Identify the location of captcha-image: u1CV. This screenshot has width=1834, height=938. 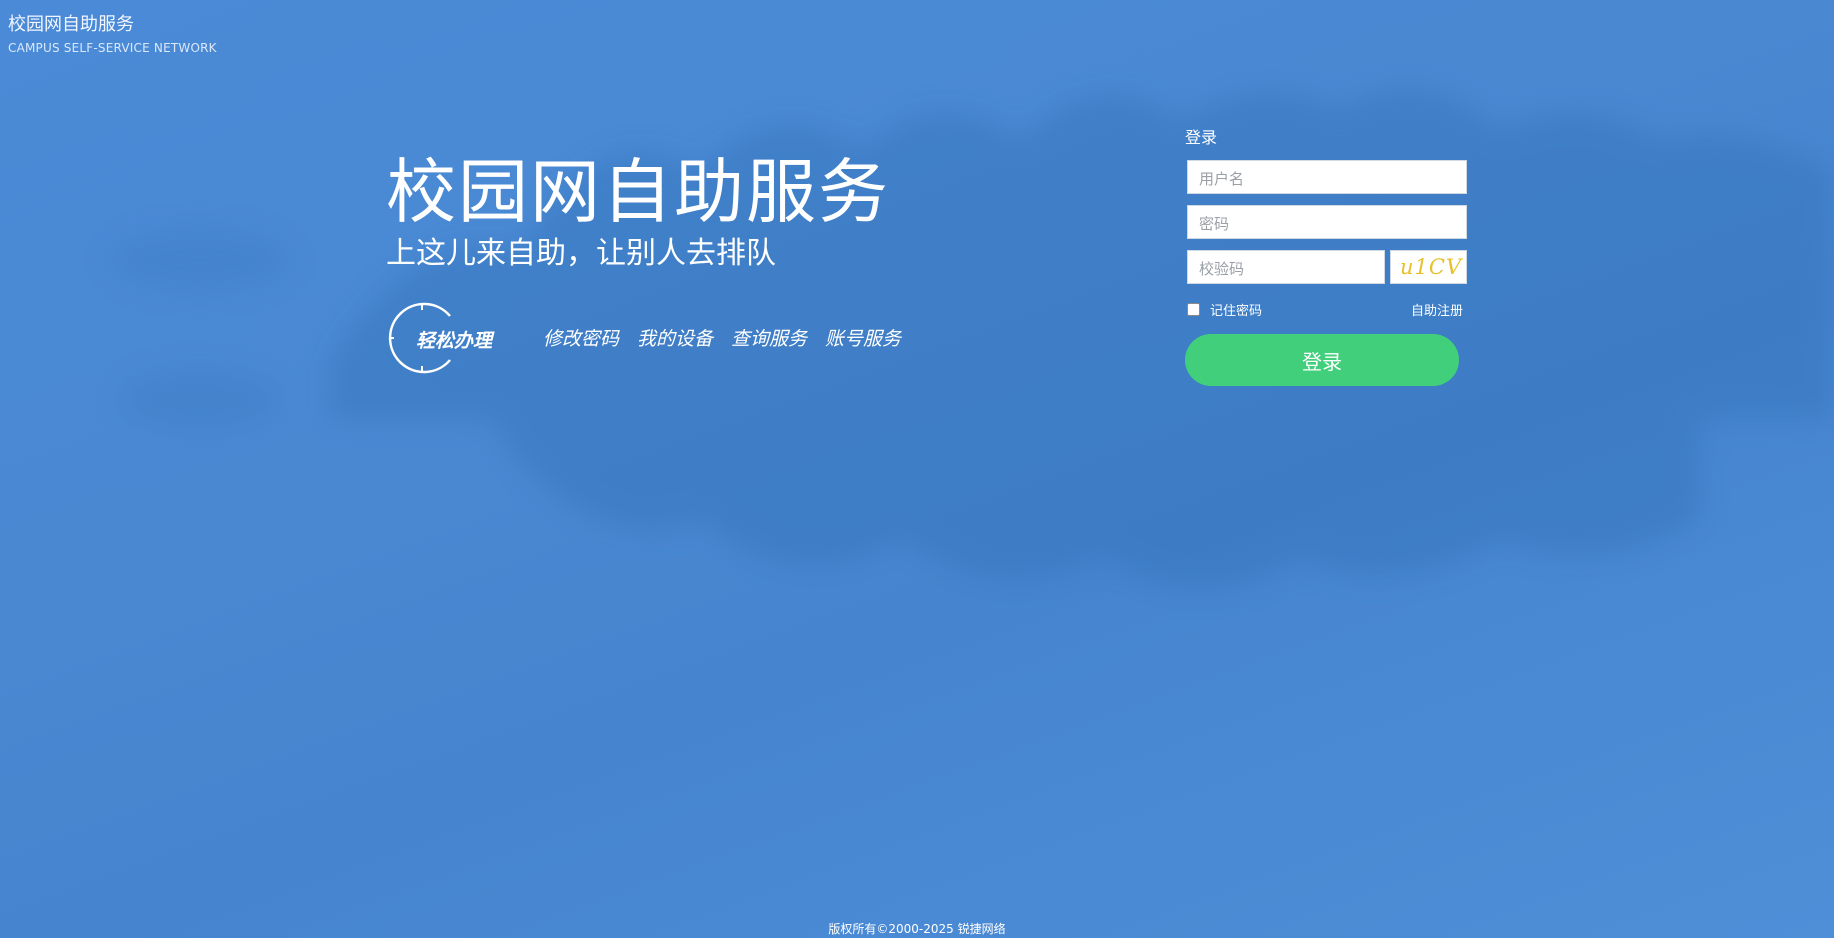
(1428, 267).